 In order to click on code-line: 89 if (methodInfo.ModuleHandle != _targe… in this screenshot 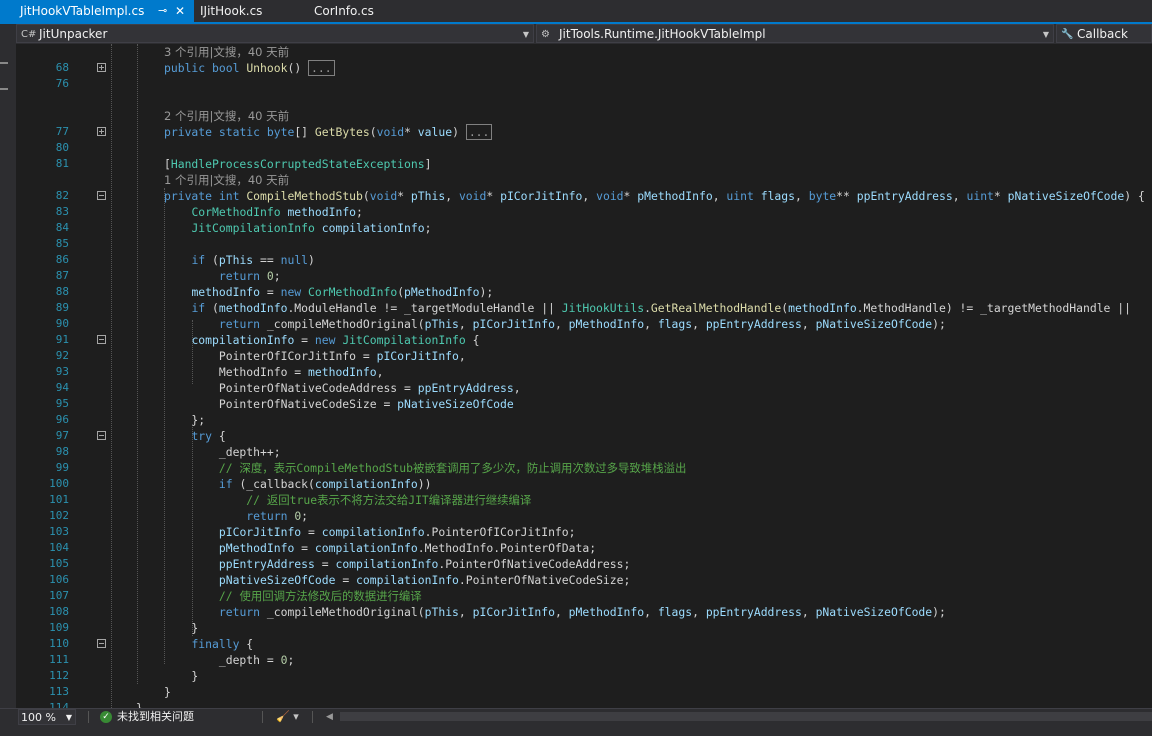, I will do `click(584, 308)`.